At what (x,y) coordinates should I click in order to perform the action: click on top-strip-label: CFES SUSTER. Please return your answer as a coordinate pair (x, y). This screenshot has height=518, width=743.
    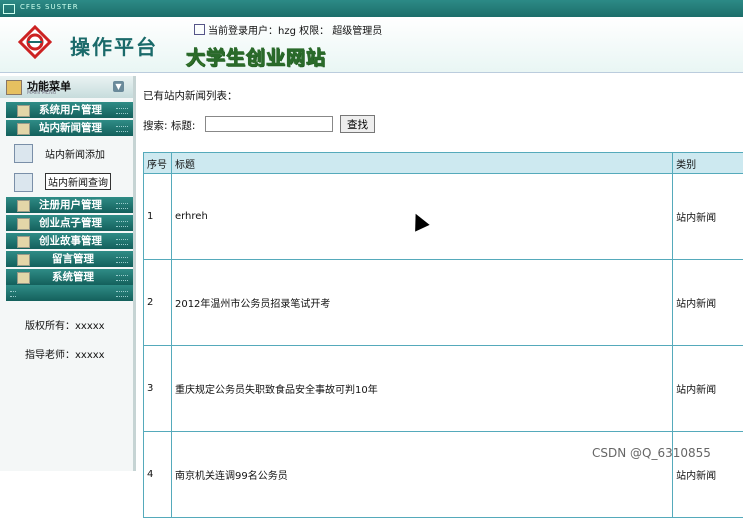
    Looking at the image, I should click on (49, 7).